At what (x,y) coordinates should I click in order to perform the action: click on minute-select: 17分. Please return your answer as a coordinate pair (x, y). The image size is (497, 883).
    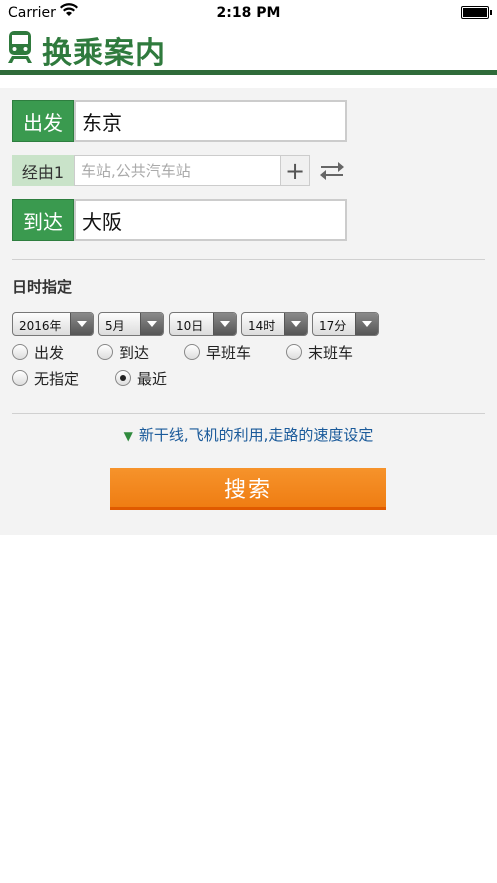
    Looking at the image, I should click on (345, 324).